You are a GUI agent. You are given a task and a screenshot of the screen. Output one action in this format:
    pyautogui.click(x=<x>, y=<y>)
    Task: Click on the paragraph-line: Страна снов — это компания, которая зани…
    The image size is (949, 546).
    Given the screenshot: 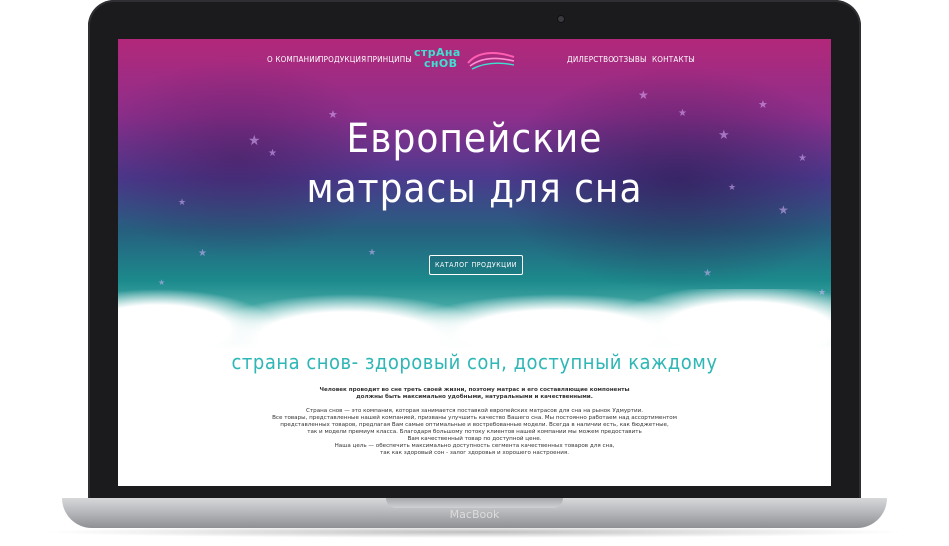 What is the action you would take?
    pyautogui.click(x=474, y=411)
    